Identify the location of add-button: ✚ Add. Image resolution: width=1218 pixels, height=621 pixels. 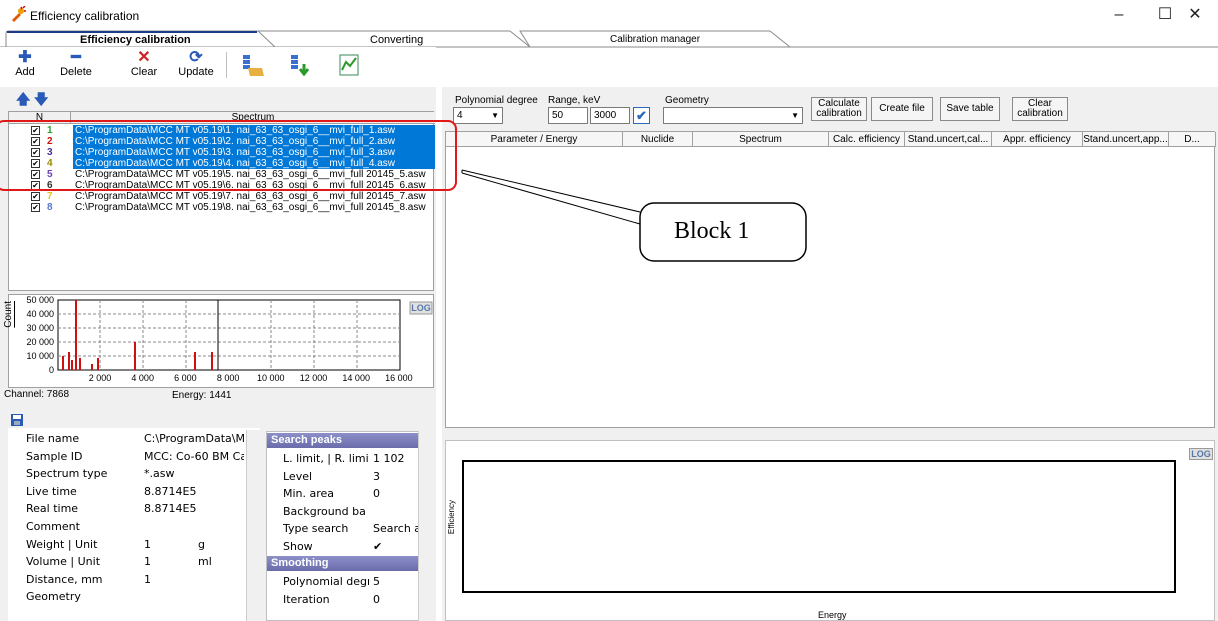
(25, 64).